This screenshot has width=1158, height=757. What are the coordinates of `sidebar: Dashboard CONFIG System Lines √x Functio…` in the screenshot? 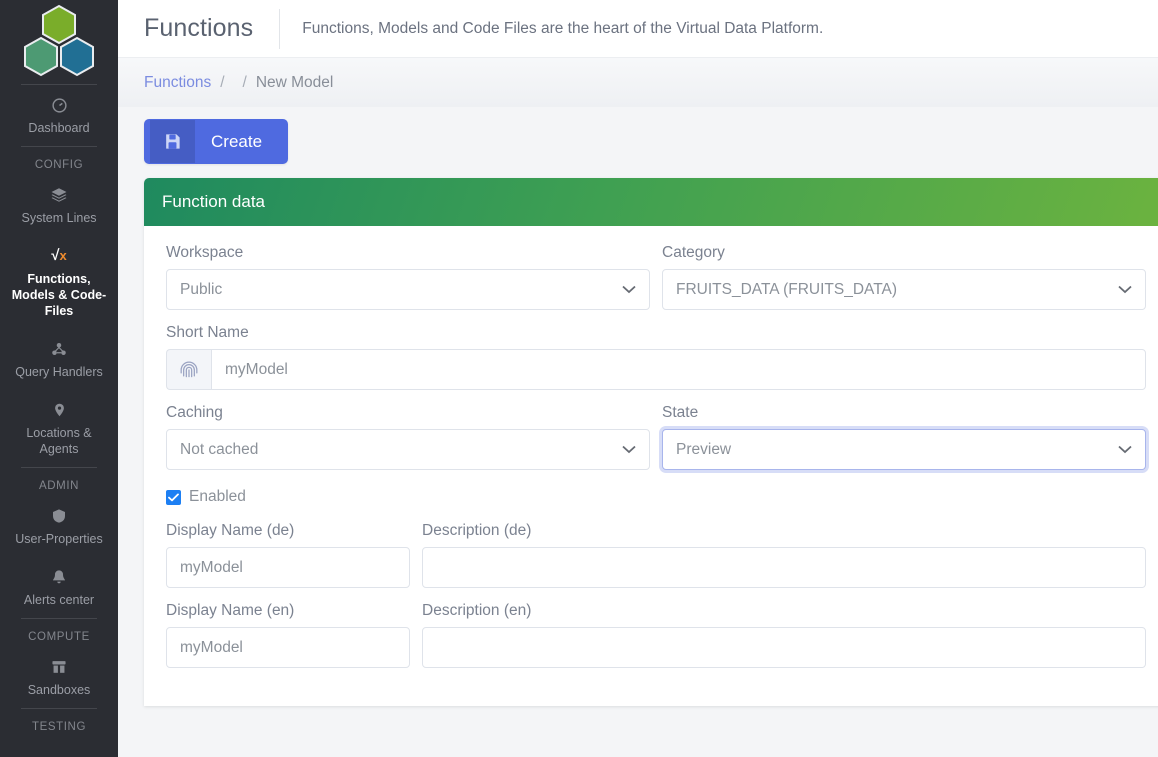 It's located at (59, 378).